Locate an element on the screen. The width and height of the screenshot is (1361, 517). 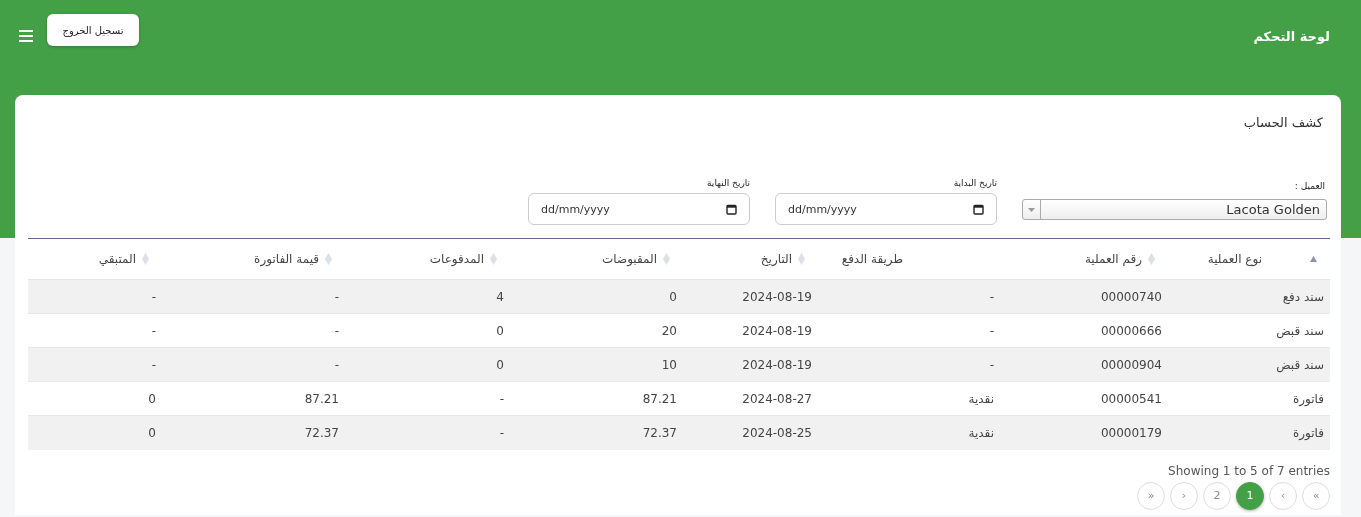
field-label: تاريخ النهاية is located at coordinates (728, 183).